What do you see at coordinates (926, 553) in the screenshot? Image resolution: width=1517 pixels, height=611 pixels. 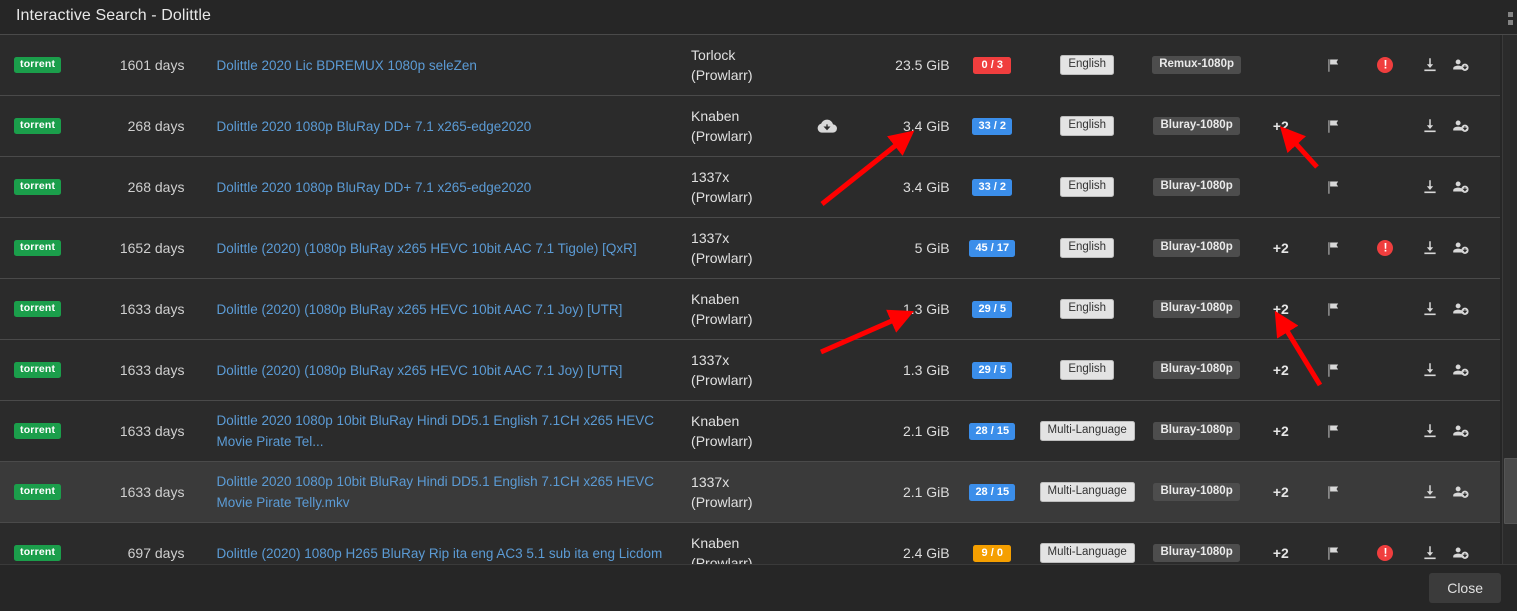 I see `size-value: 2.4 GiB` at bounding box center [926, 553].